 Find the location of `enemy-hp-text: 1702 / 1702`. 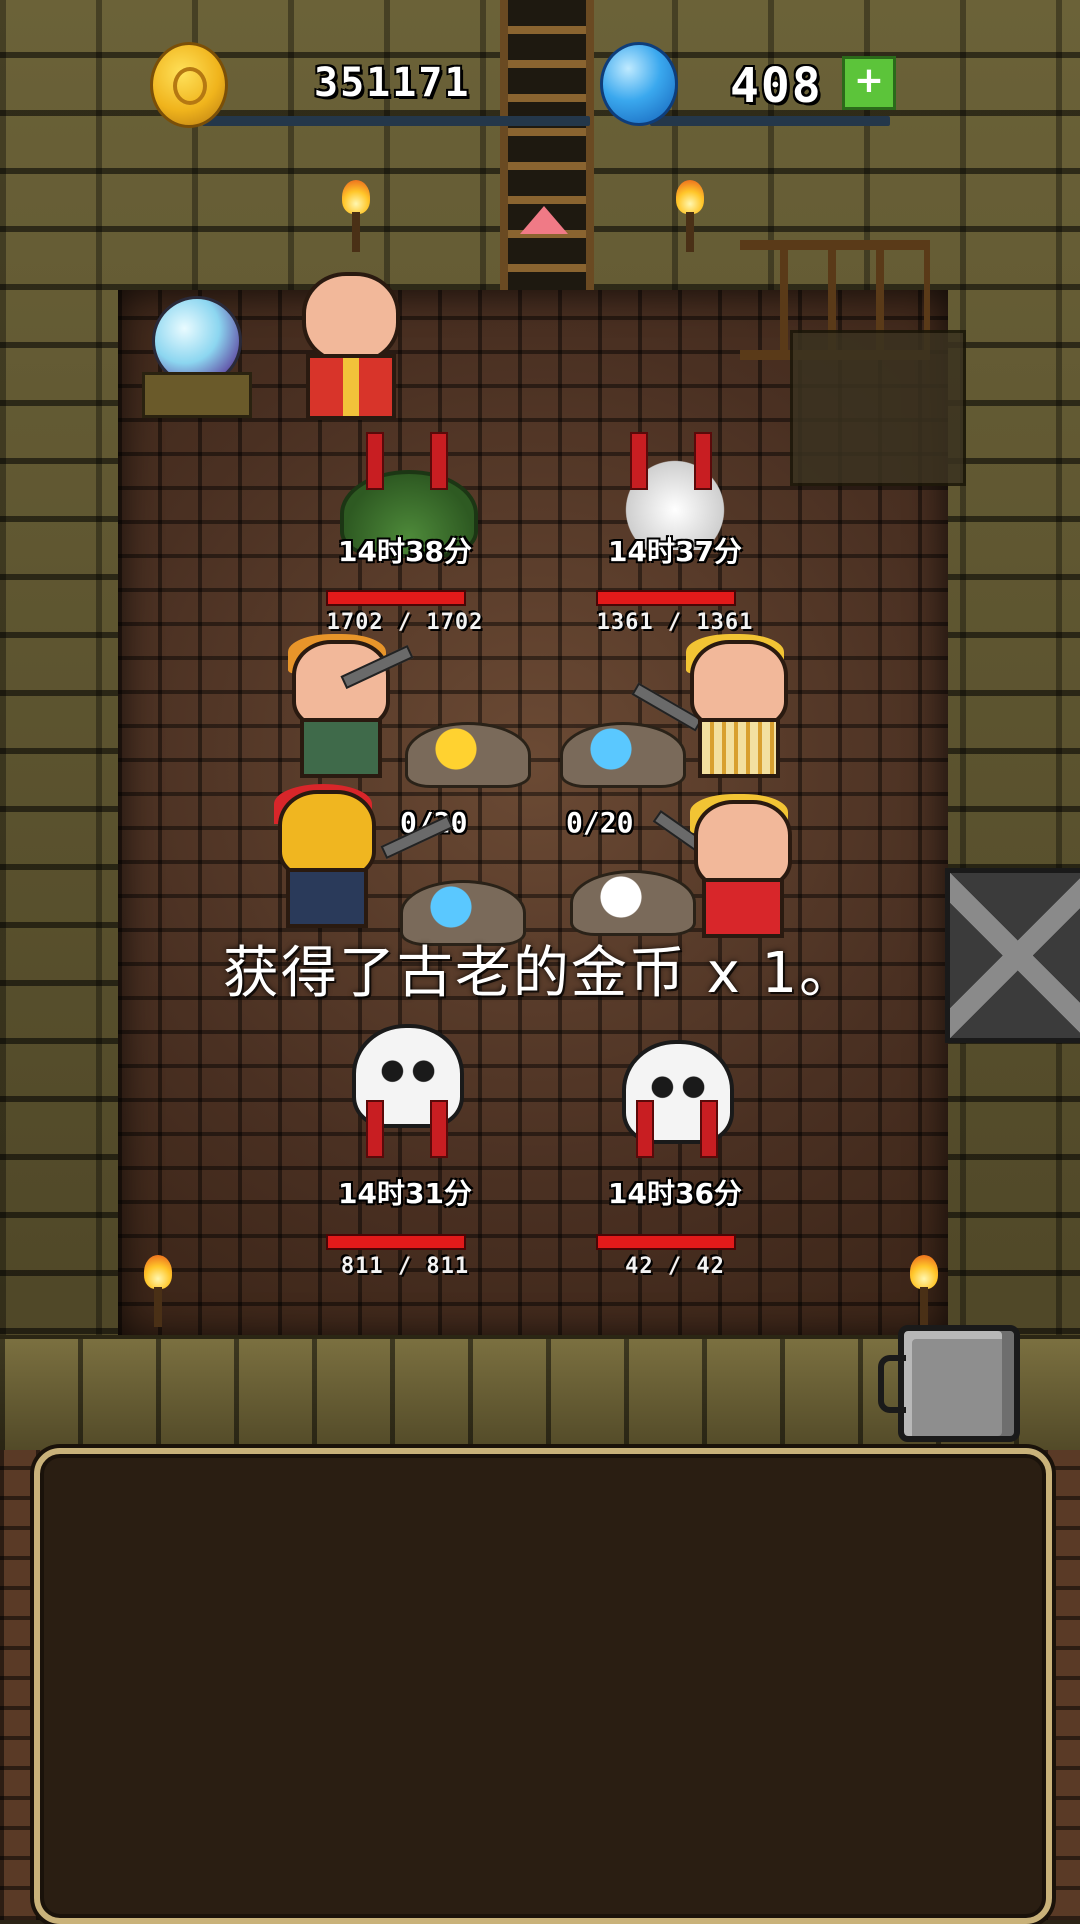

enemy-hp-text: 1702 / 1702 is located at coordinates (405, 622).